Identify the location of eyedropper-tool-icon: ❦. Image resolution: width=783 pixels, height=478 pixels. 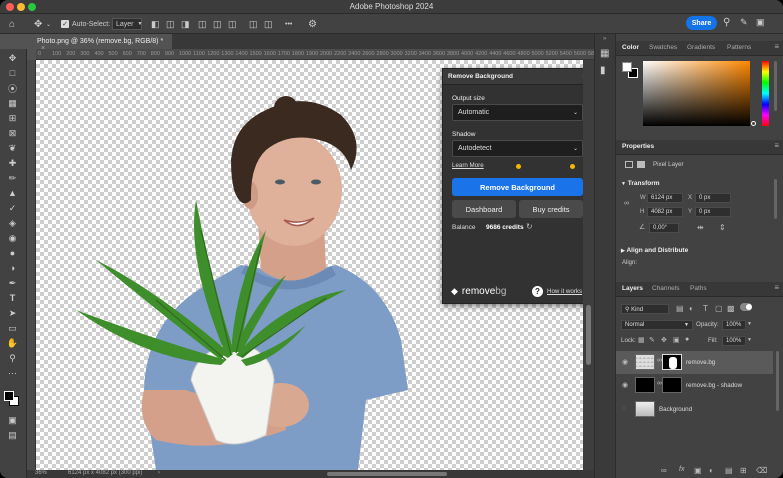
(12, 148).